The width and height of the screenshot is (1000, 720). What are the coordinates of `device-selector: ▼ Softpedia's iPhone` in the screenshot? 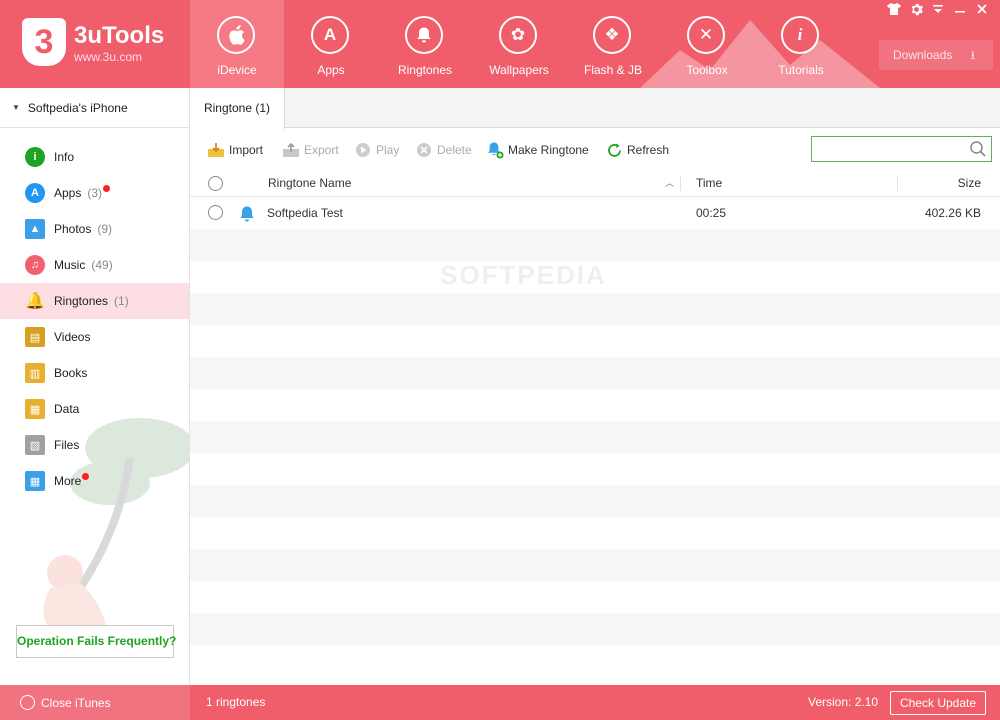 It's located at (94, 108).